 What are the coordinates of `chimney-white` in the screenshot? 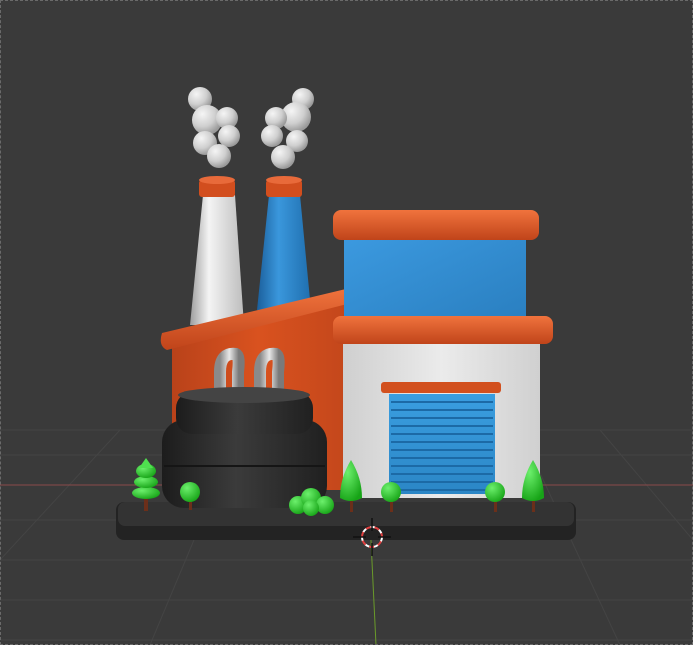 It's located at (217, 250).